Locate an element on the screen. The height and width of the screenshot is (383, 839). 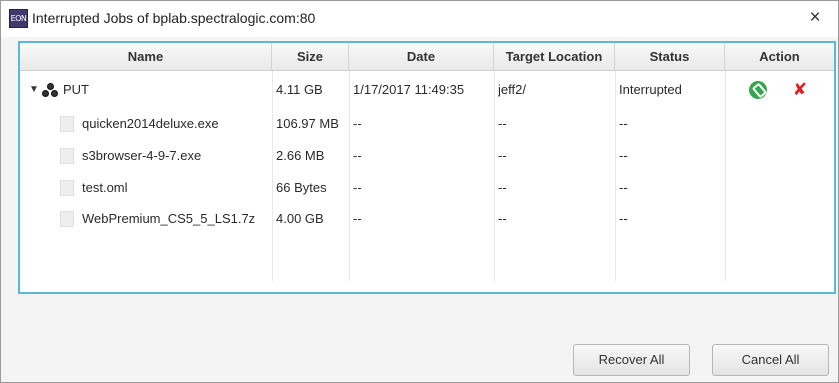
job-target-location: jeff2/ is located at coordinates (512, 89).